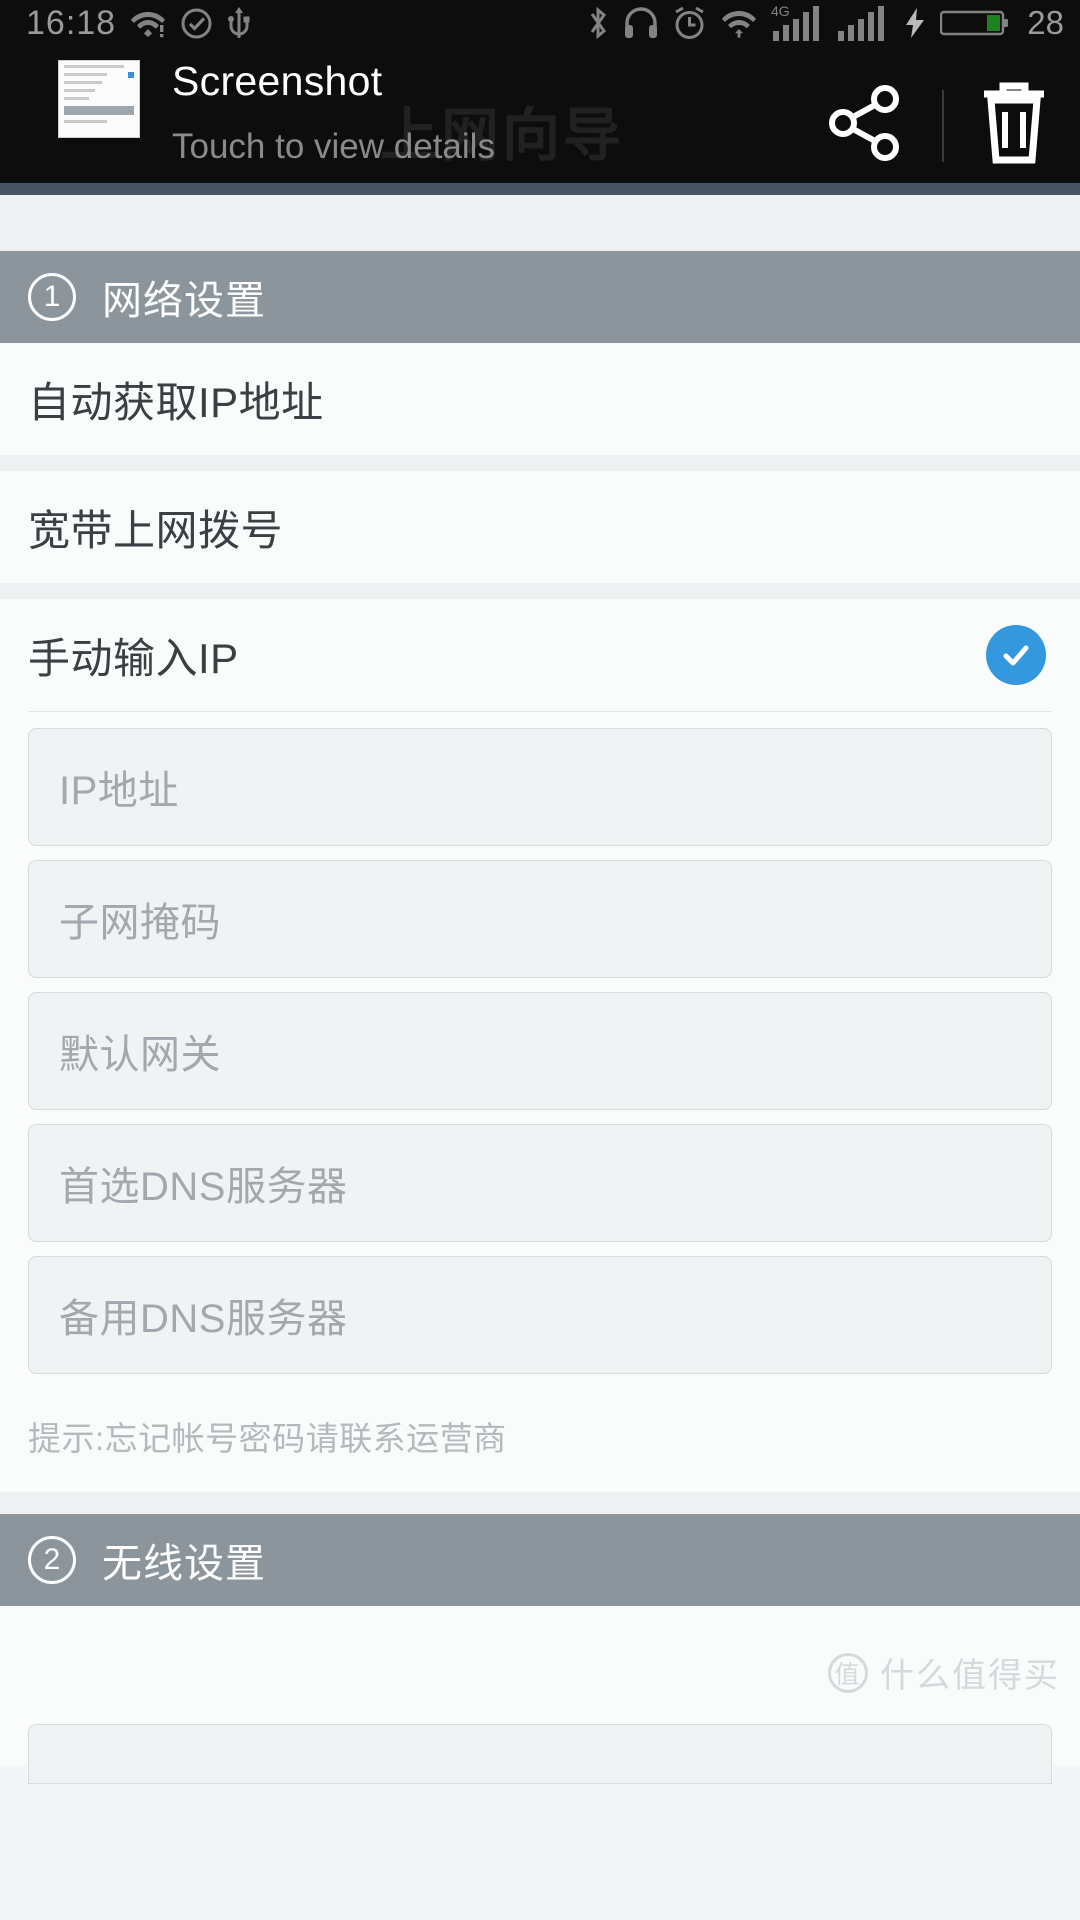 The image size is (1080, 1920). Describe the element at coordinates (540, 919) in the screenshot. I see `field-subnet-mask: 子网掩码` at that location.